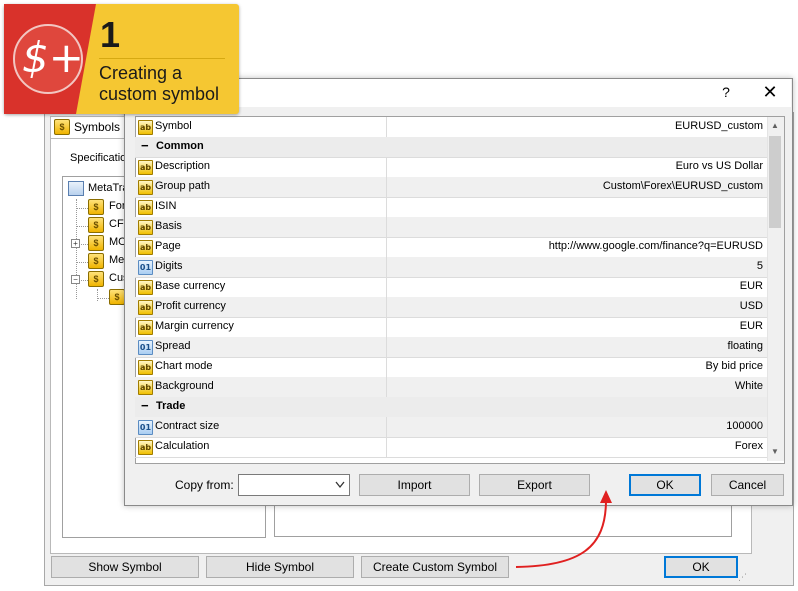  I want to click on property-value: By bid price, so click(734, 366).